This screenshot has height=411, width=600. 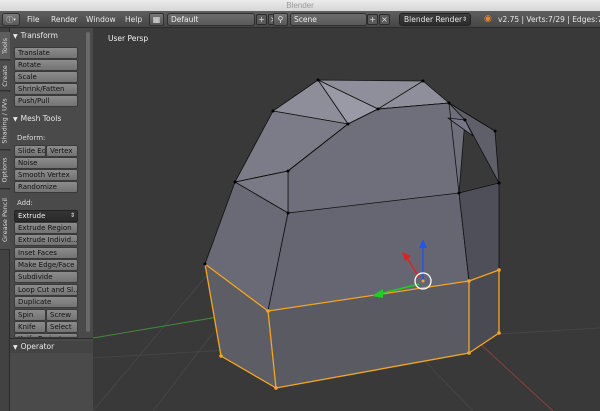 I want to click on menu-help: Help, so click(x=133, y=19).